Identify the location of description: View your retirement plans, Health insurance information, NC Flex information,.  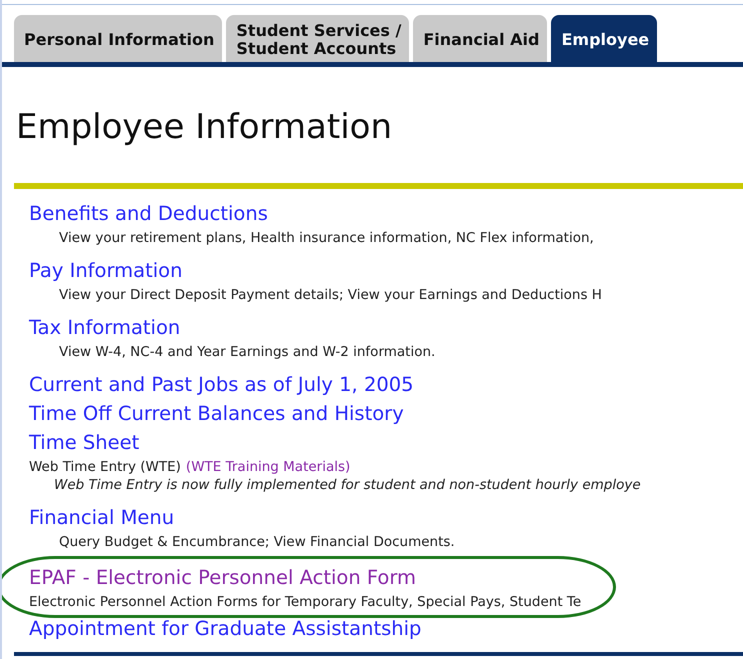
(326, 238).